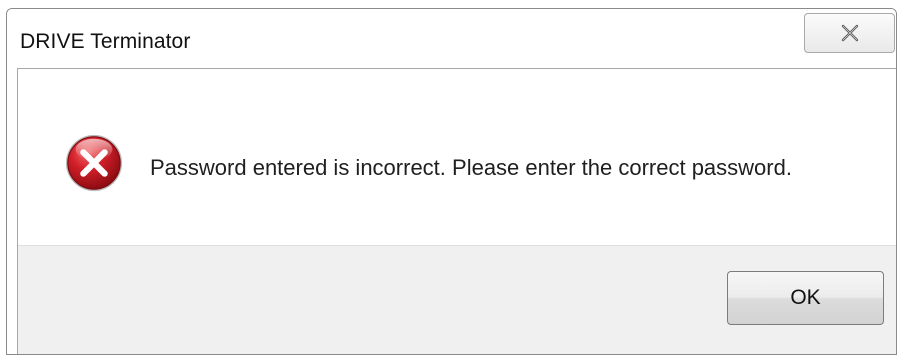 This screenshot has height=355, width=897. I want to click on error-icon, so click(94, 163).